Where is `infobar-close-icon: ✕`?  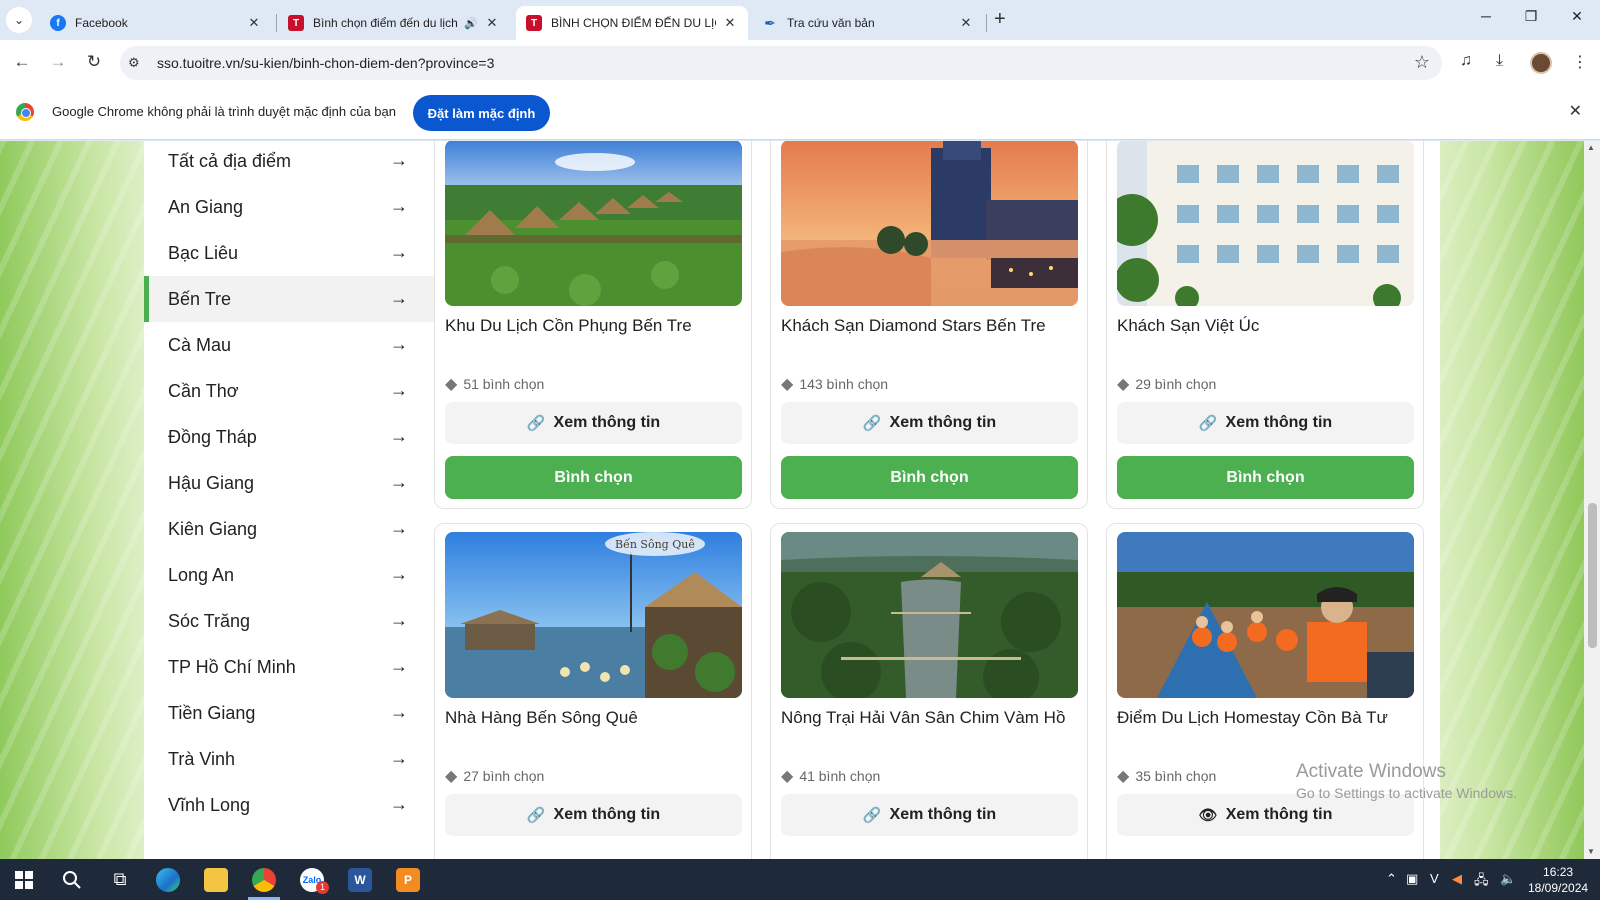 infobar-close-icon: ✕ is located at coordinates (1575, 111).